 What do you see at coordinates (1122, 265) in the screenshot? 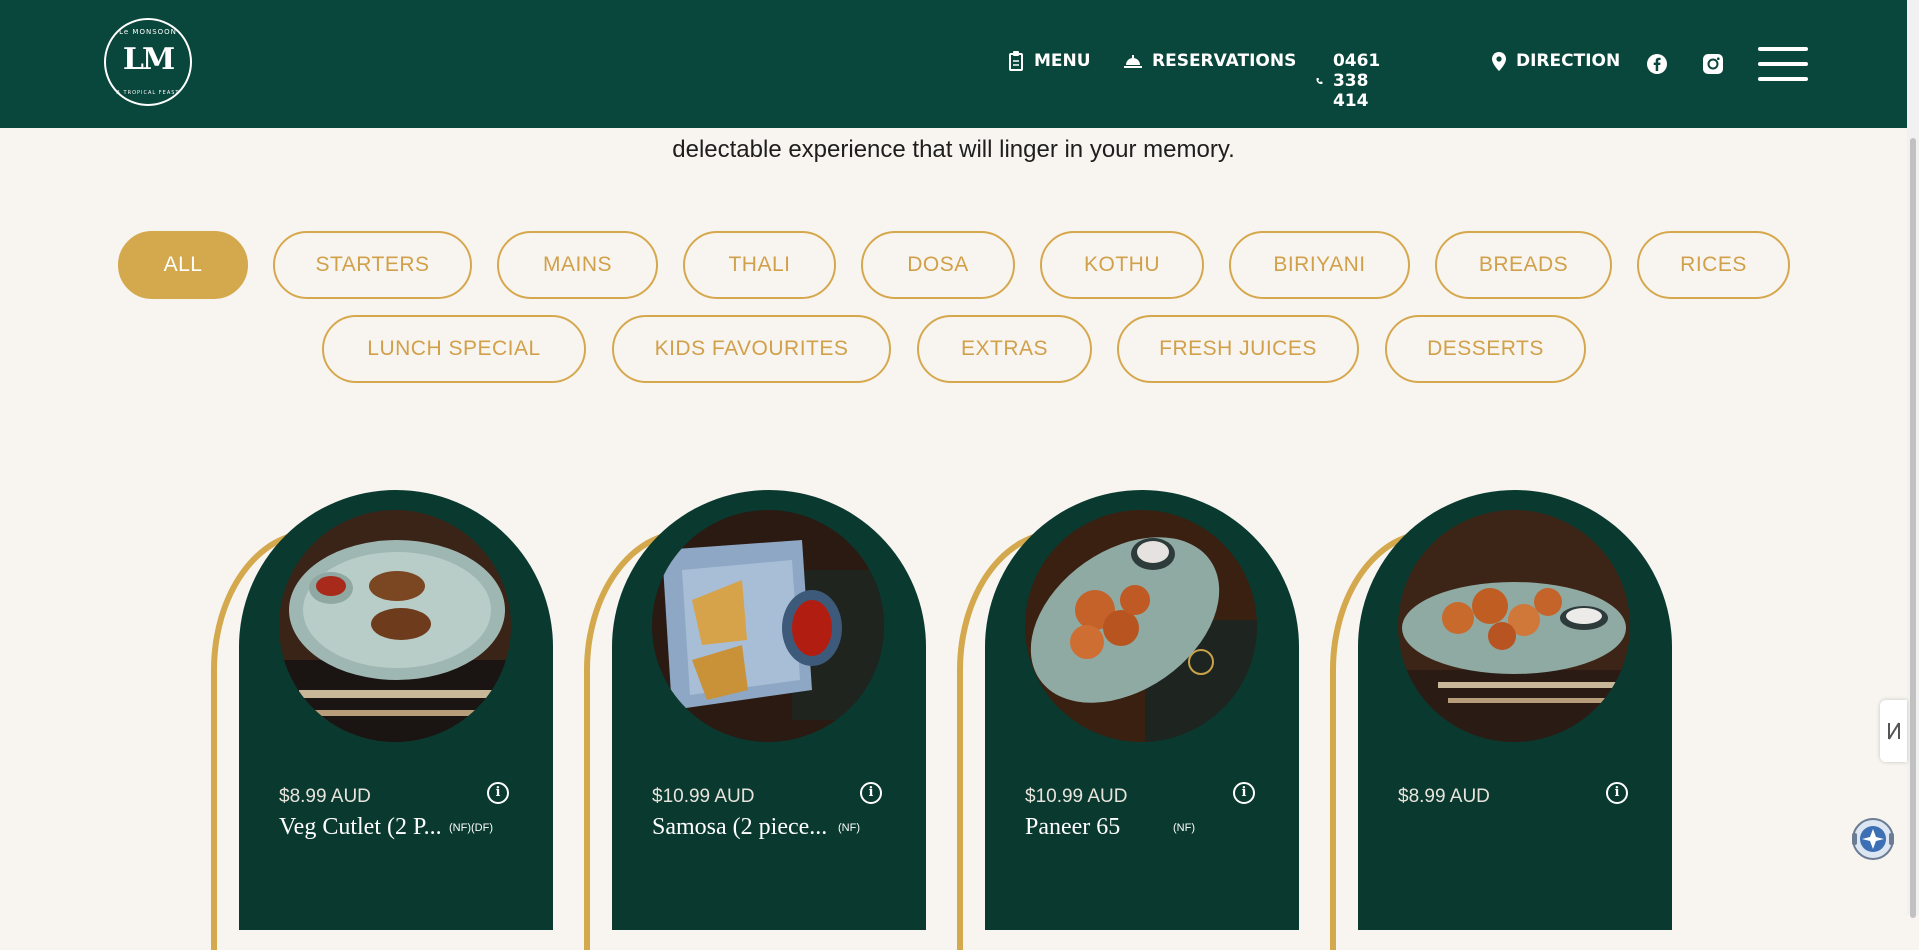
I see `filter-kothu: KOTHU` at bounding box center [1122, 265].